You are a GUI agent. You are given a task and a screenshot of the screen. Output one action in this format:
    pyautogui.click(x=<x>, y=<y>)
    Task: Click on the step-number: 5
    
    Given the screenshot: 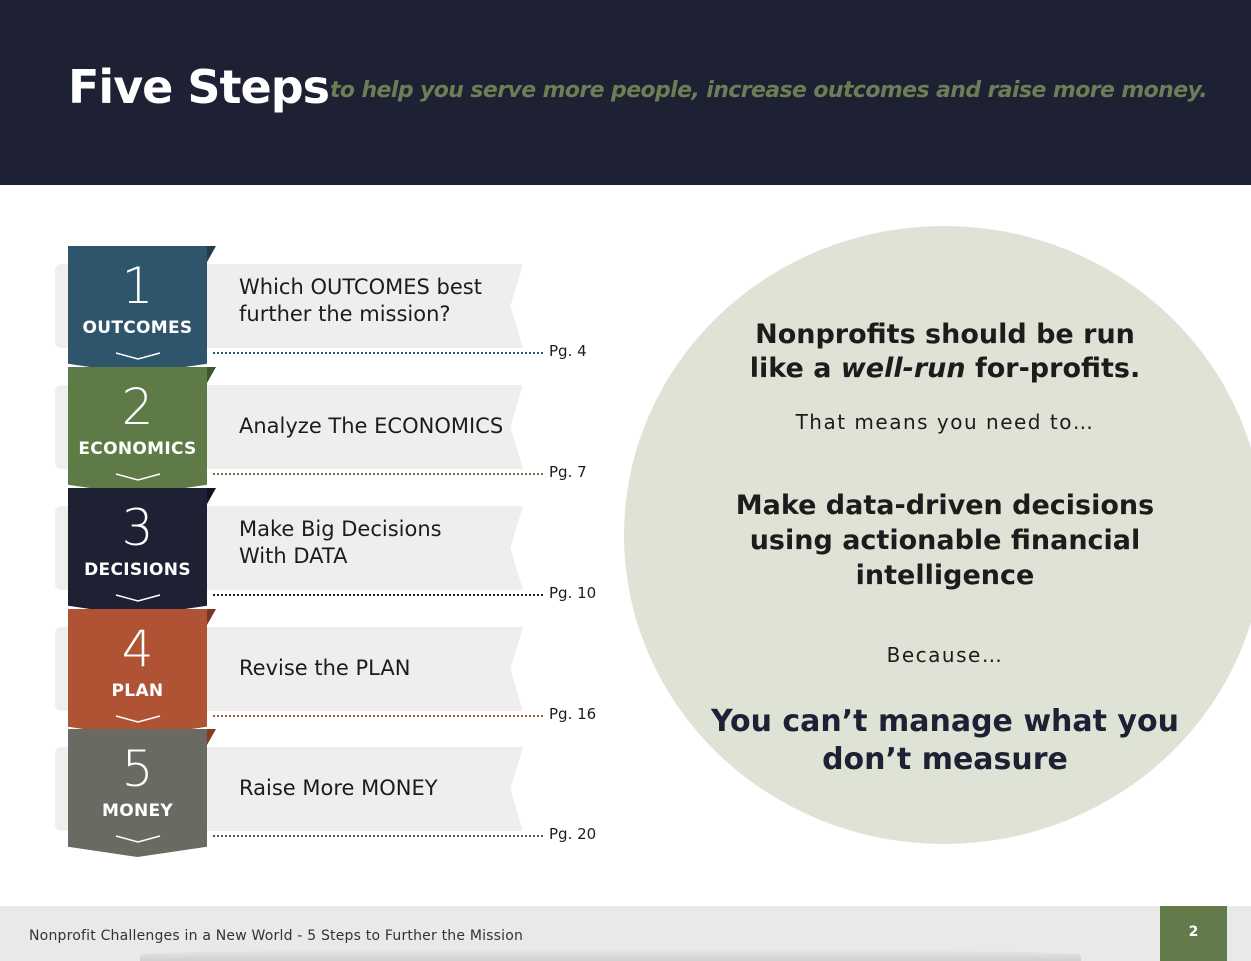 What is the action you would take?
    pyautogui.click(x=137, y=769)
    